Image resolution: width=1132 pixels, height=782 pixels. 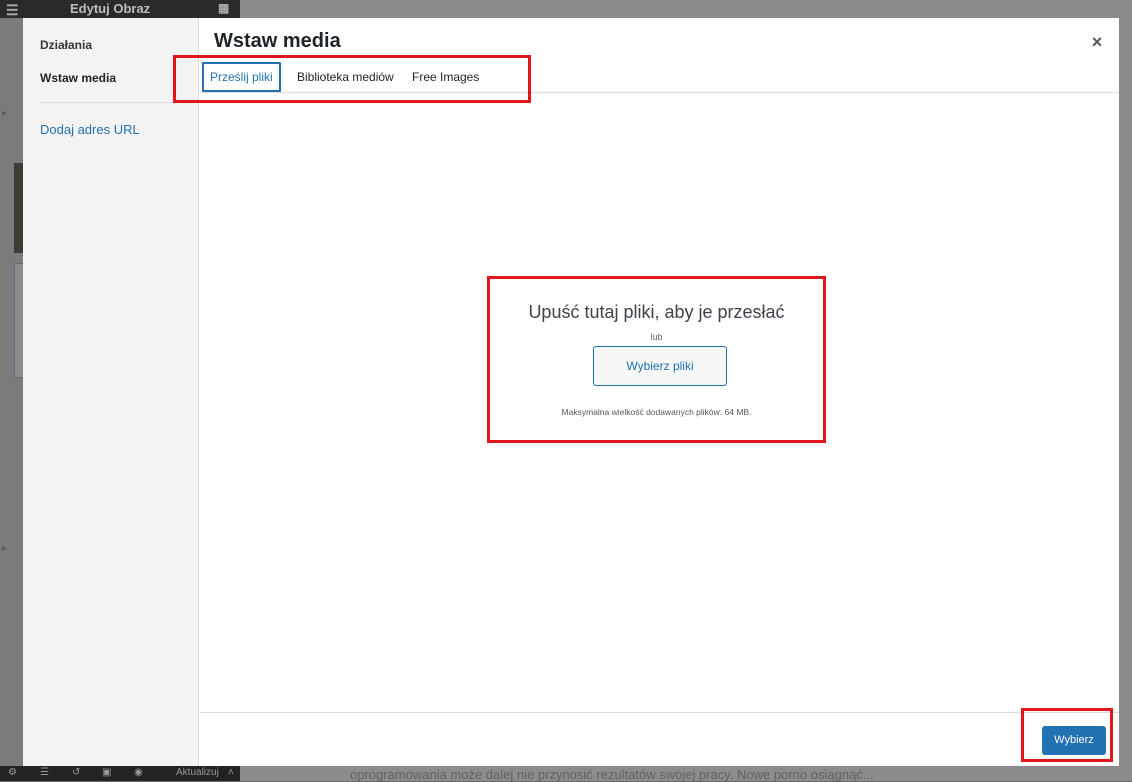 I want to click on editor-title: Edytuj Obraz, so click(x=110, y=8).